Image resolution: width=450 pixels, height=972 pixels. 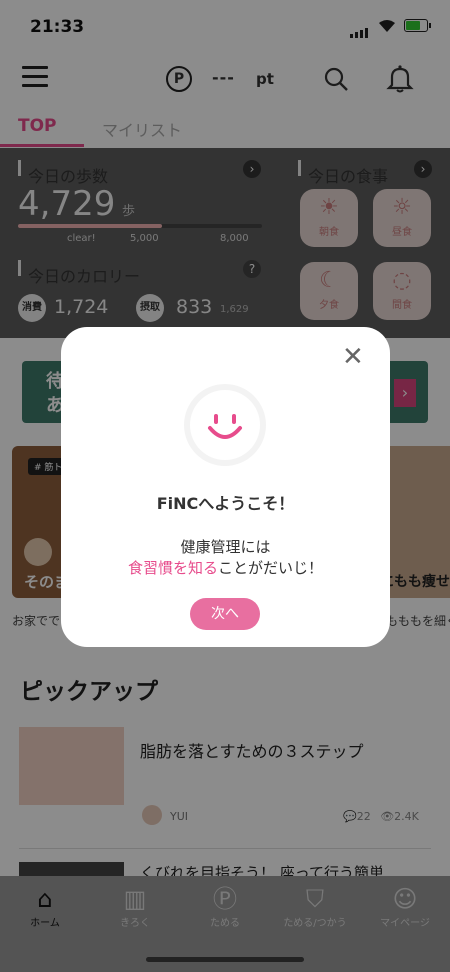 I want to click on next-button: 次へ, so click(x=225, y=614).